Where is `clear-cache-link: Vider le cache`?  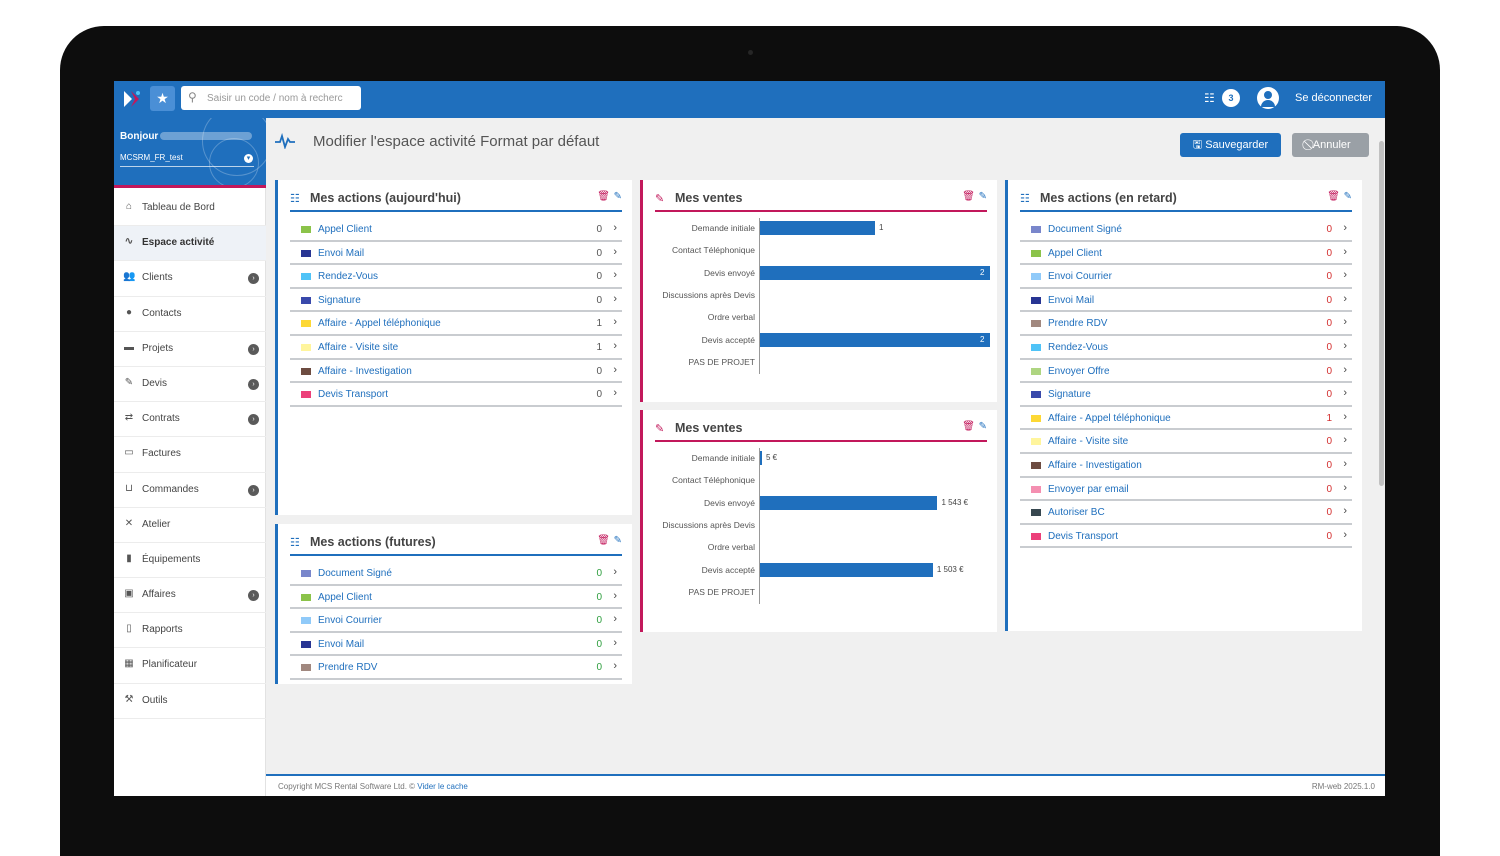 clear-cache-link: Vider le cache is located at coordinates (442, 786).